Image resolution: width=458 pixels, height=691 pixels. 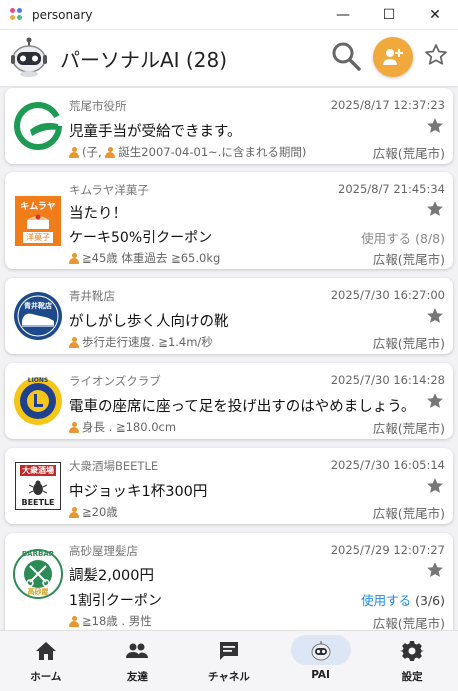 I want to click on home-icon, so click(x=46, y=651).